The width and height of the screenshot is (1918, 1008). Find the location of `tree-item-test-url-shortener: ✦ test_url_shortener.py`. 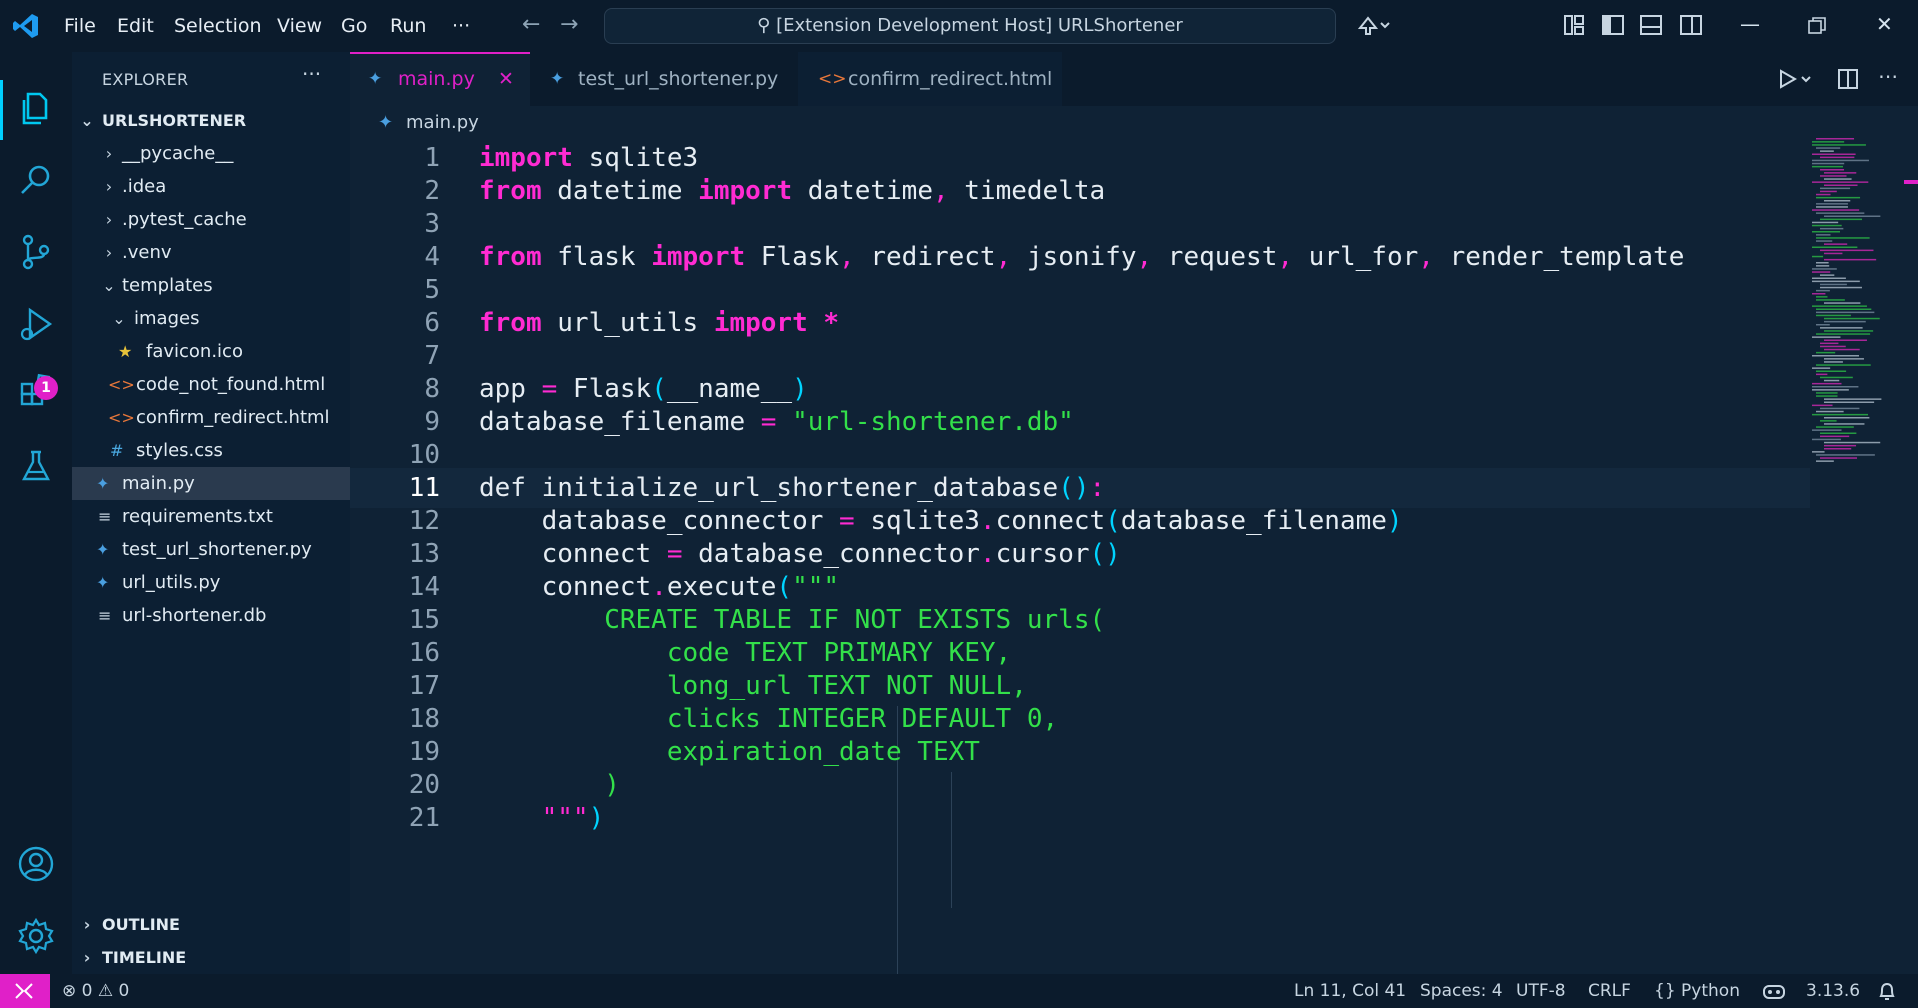

tree-item-test-url-shortener: ✦ test_url_shortener.py is located at coordinates (211, 549).